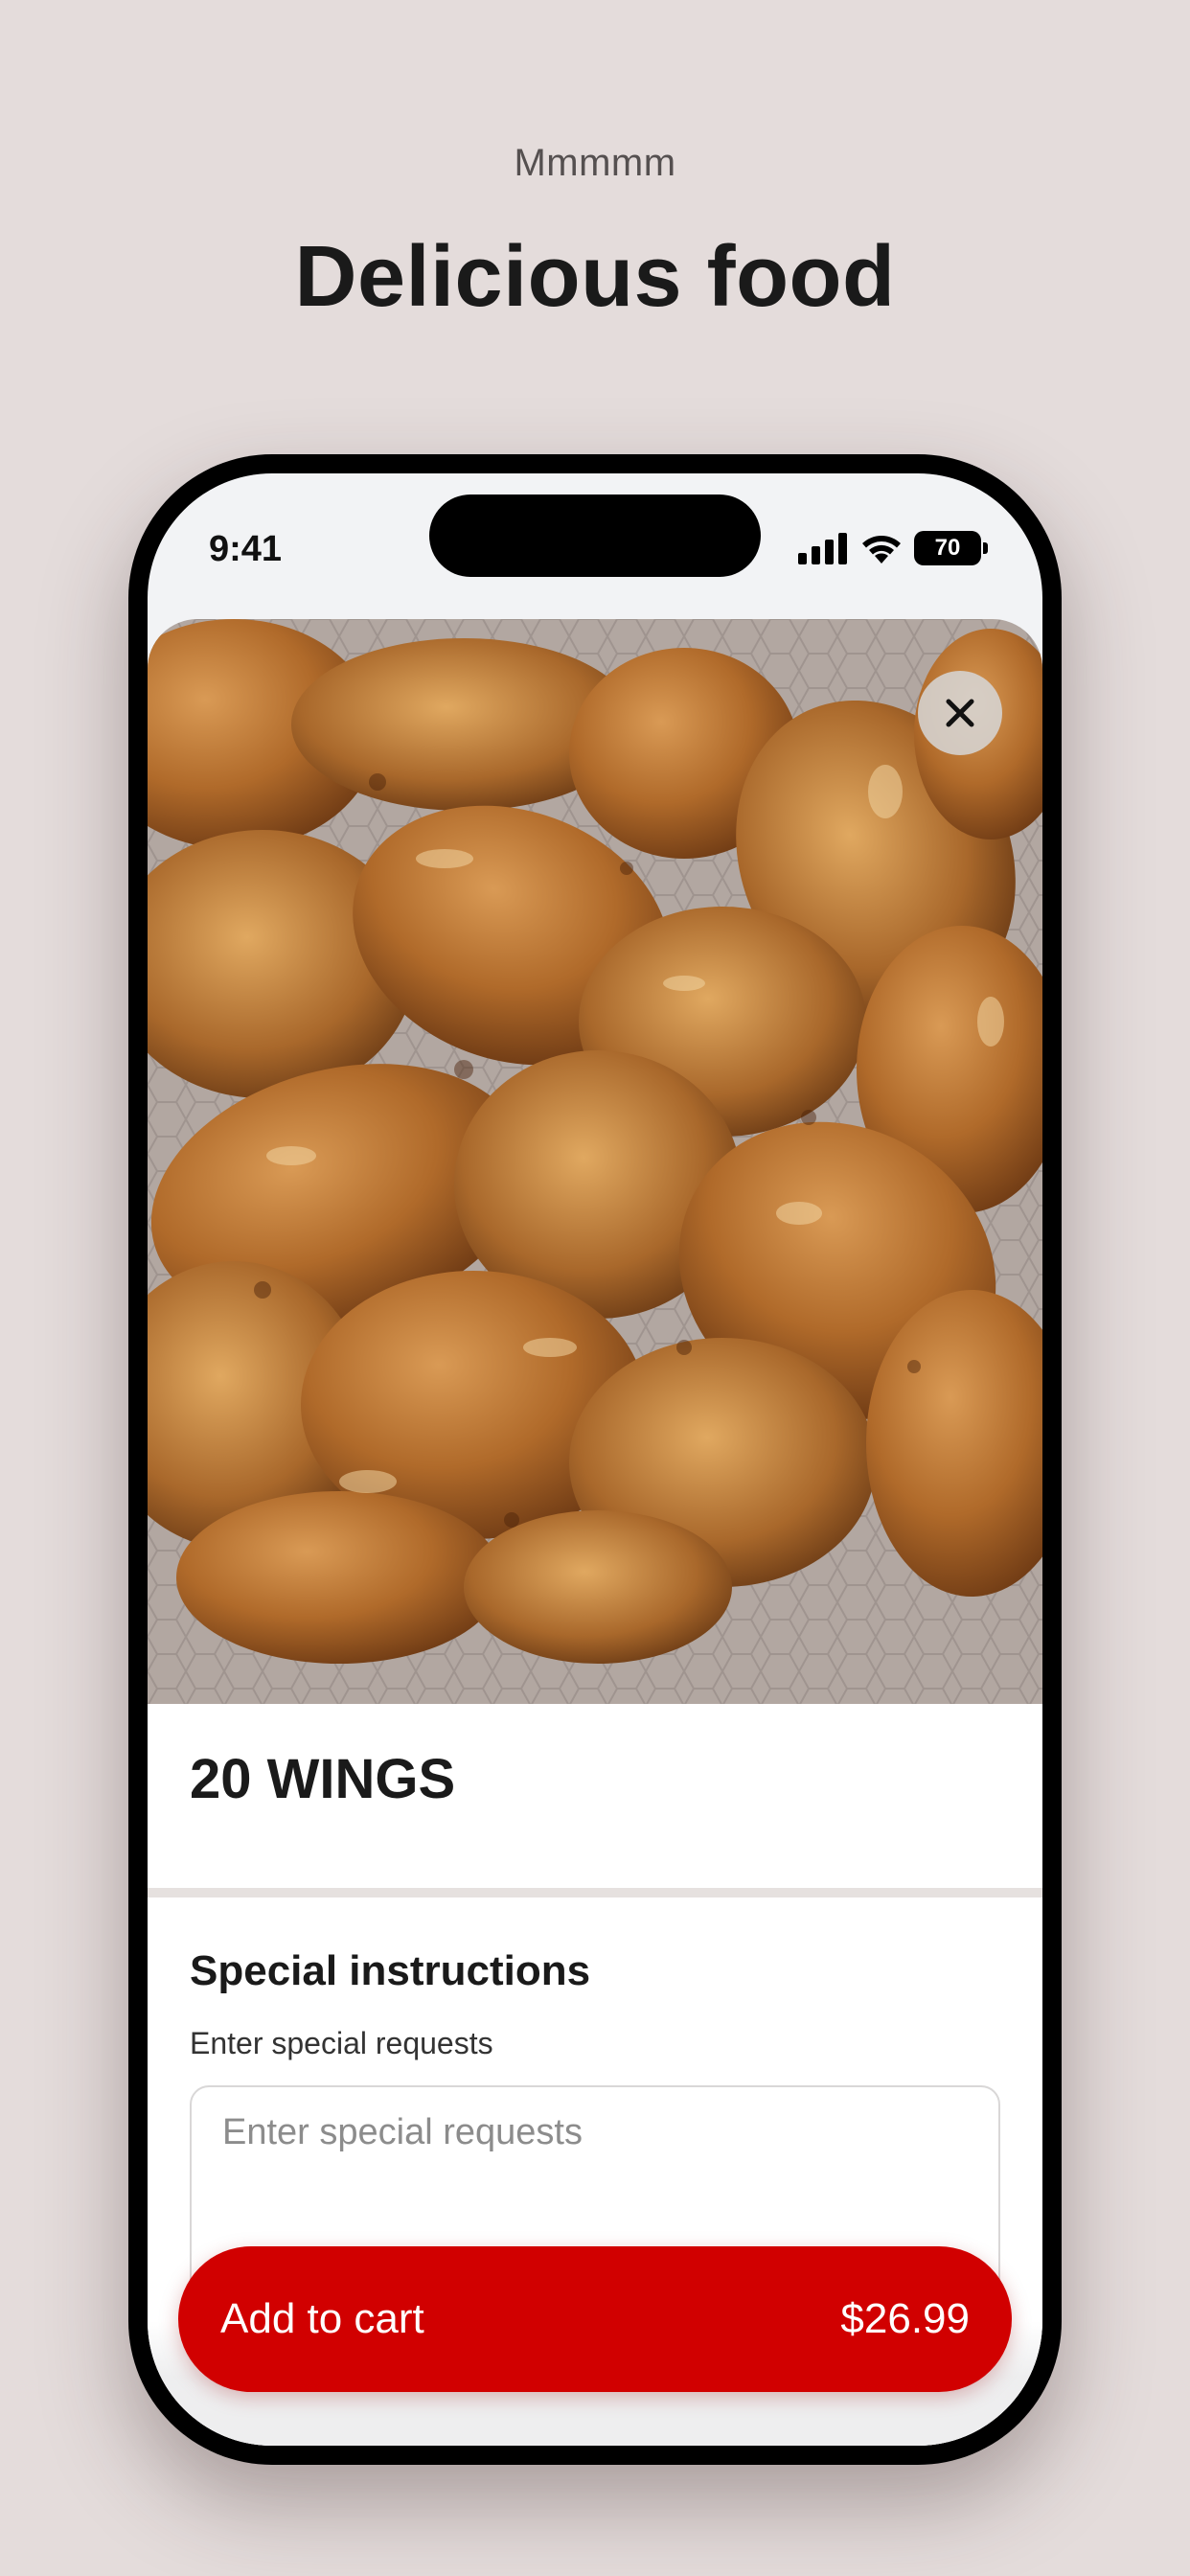 The height and width of the screenshot is (2576, 1190). Describe the element at coordinates (595, 1893) in the screenshot. I see `section-divider` at that location.